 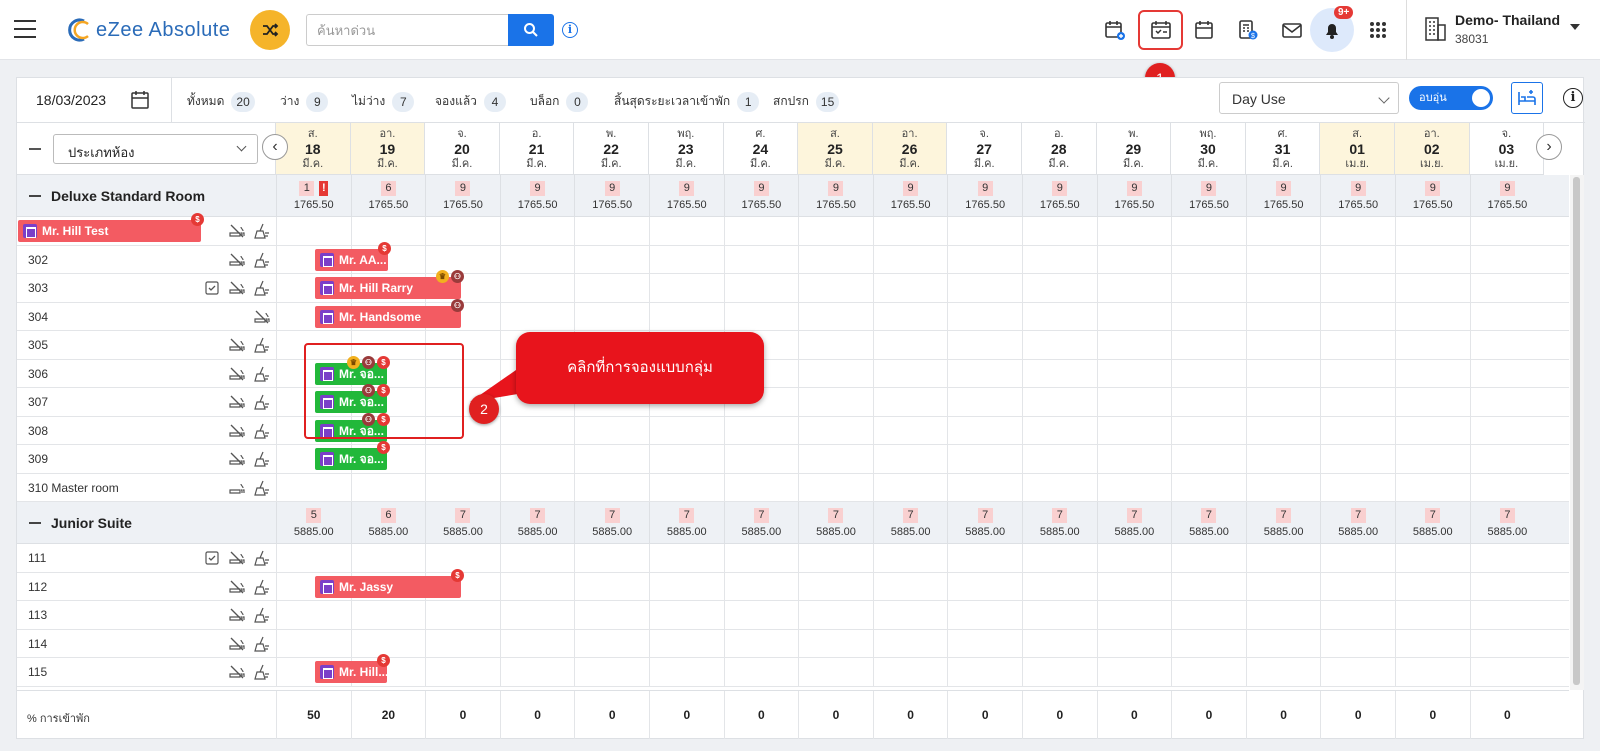 What do you see at coordinates (1451, 98) in the screenshot?
I see `mode-toggle: อบอุ่น` at bounding box center [1451, 98].